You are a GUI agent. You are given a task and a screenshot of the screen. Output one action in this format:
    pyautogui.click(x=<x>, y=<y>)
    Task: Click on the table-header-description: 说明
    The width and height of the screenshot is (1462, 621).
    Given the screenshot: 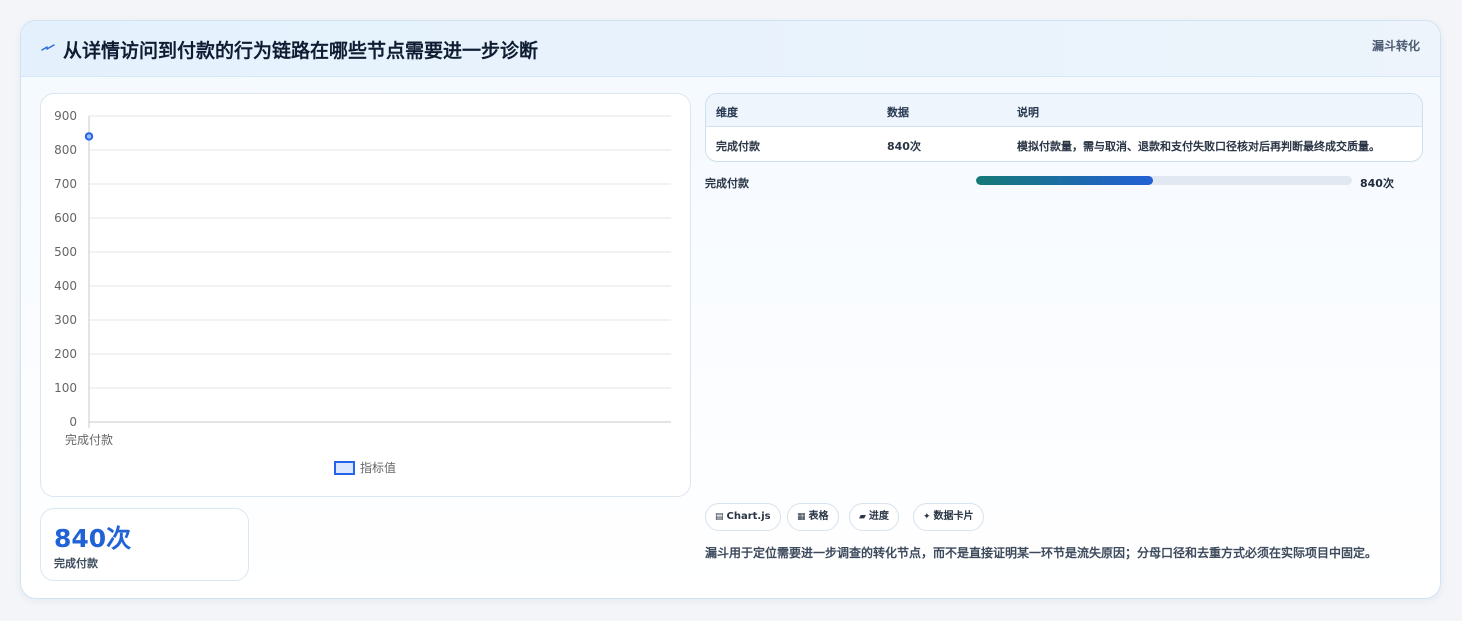 What is the action you would take?
    pyautogui.click(x=1028, y=112)
    